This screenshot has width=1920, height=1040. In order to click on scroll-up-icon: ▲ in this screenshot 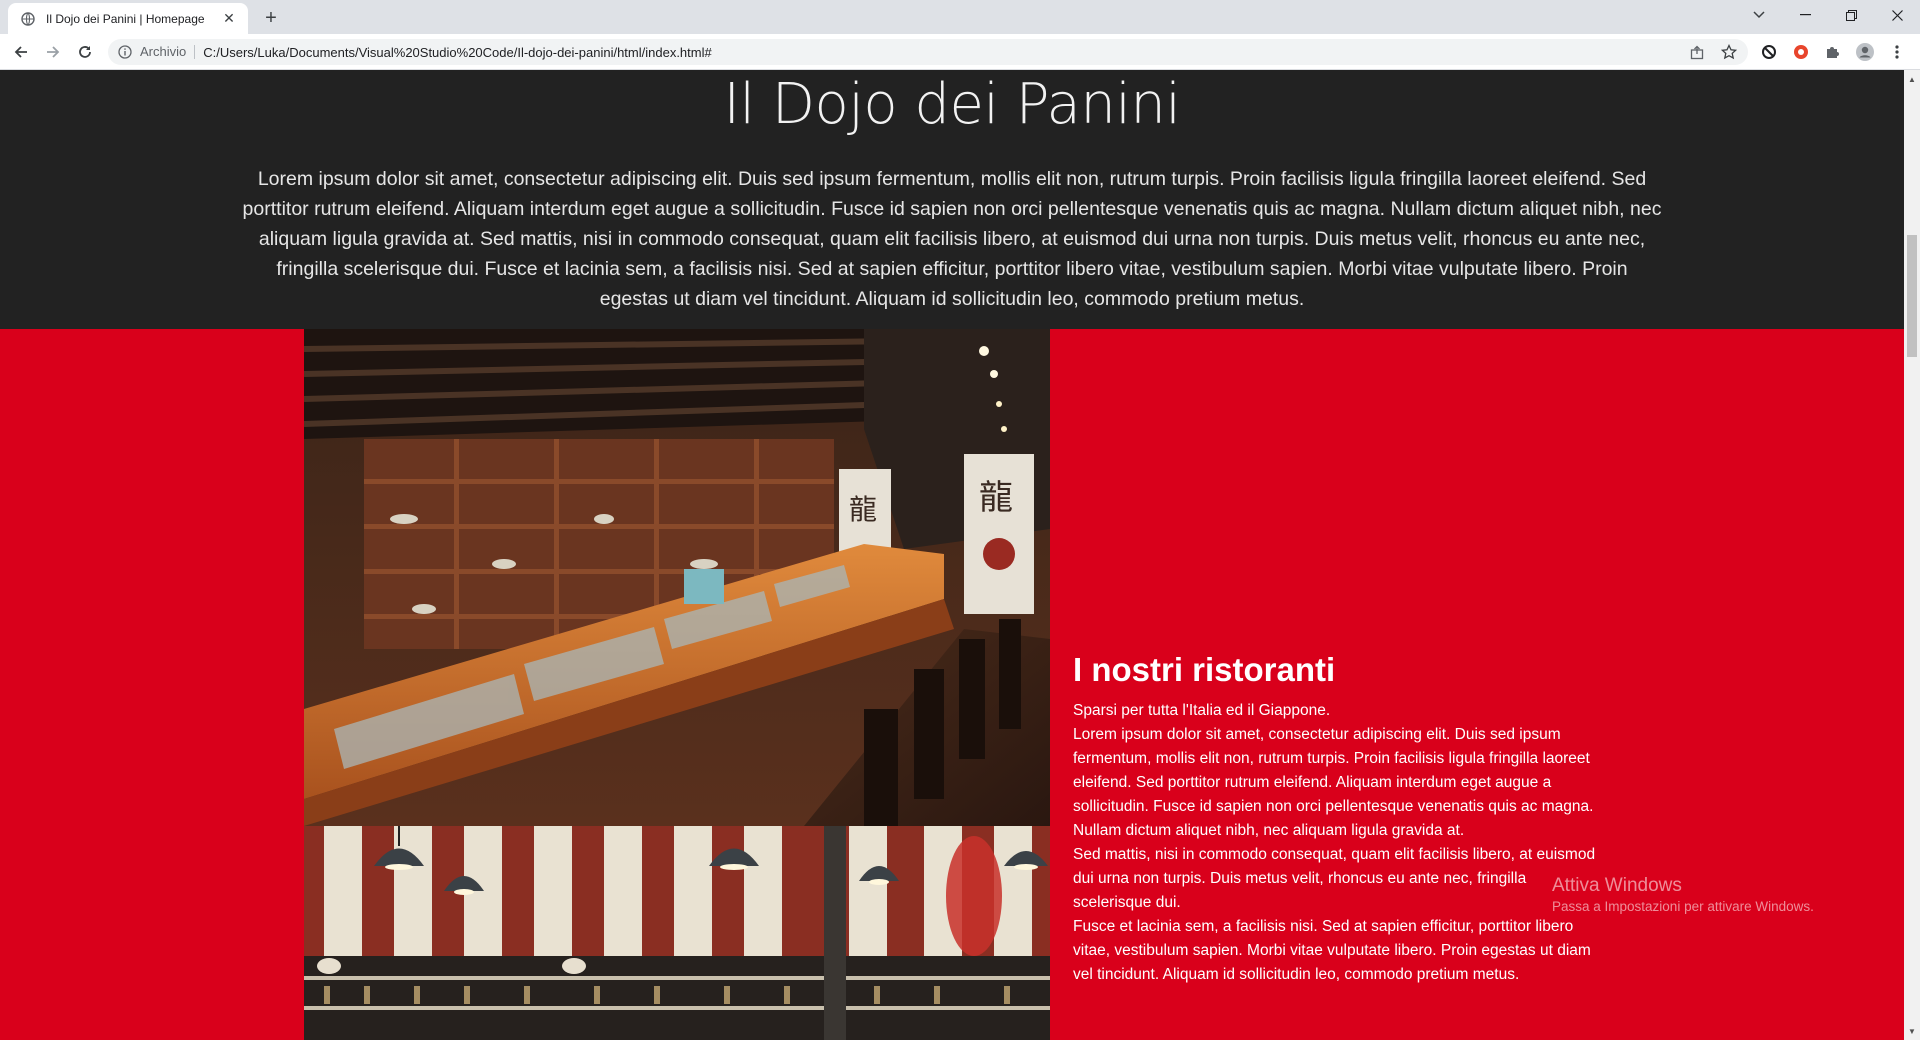, I will do `click(1912, 79)`.